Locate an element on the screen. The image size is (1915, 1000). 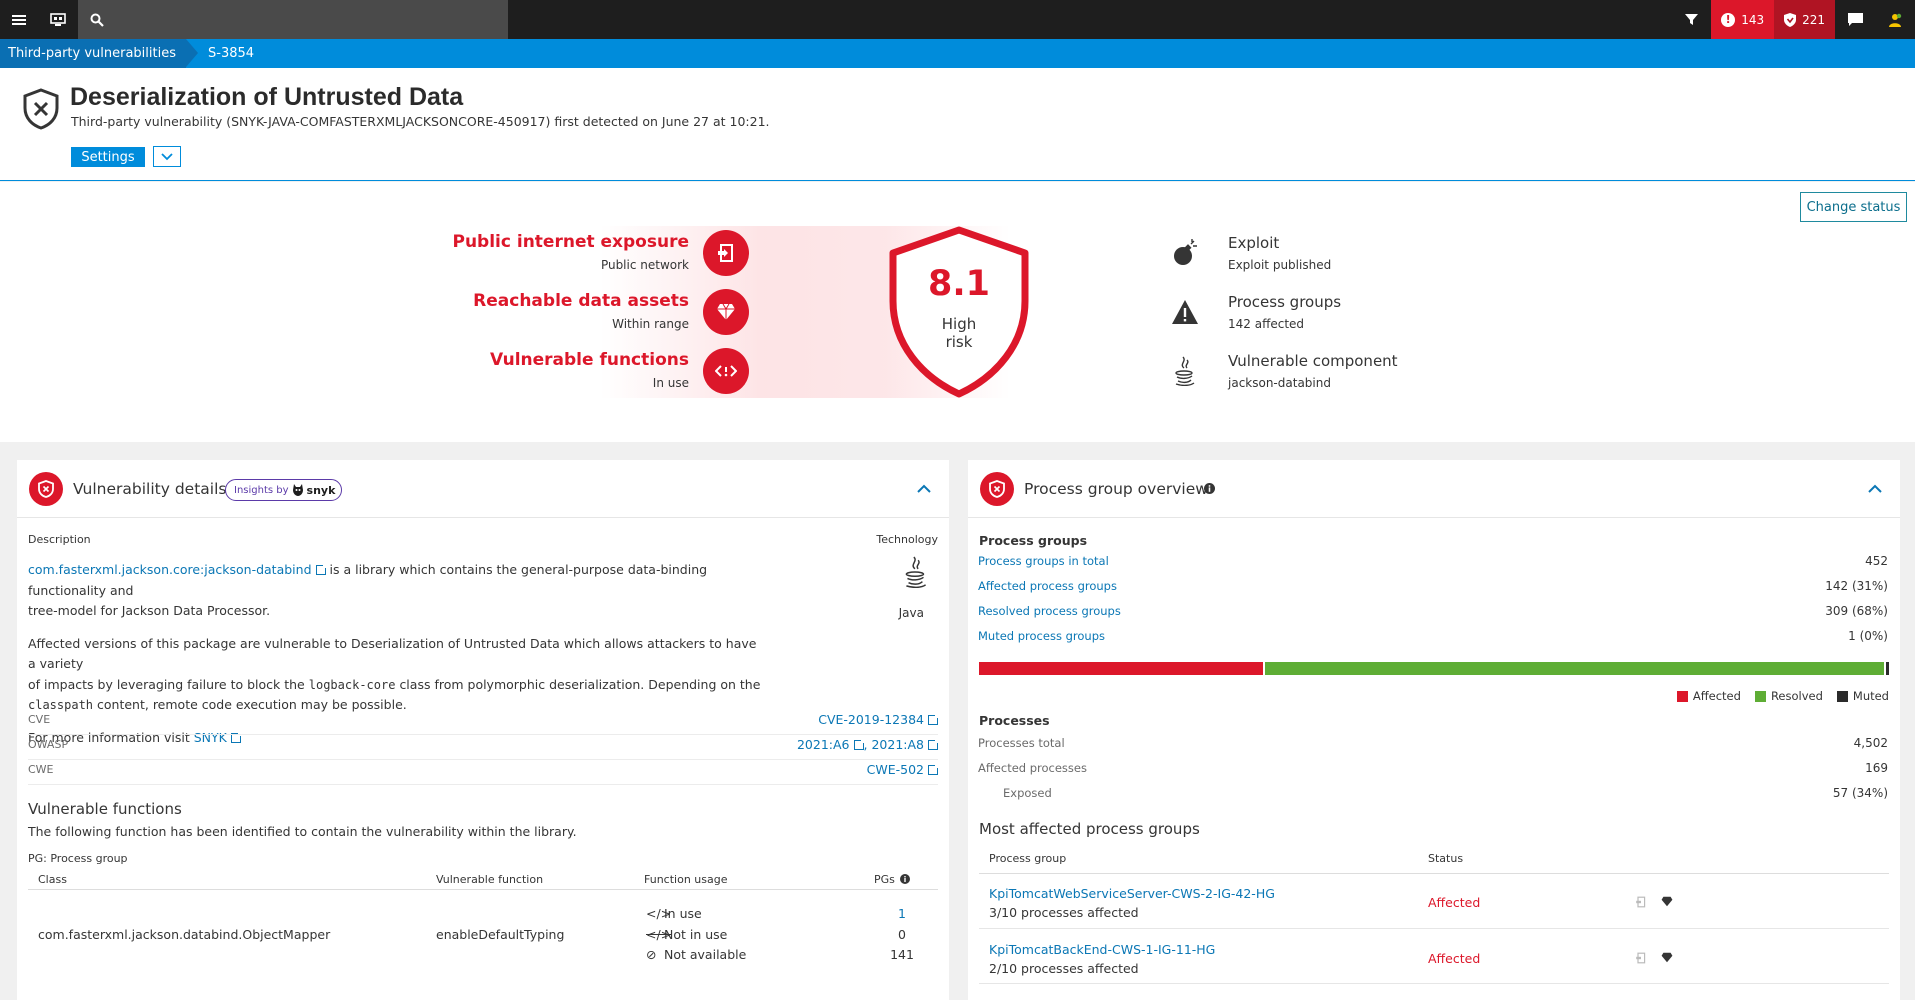
risk-factor-title: Reachable data assets is located at coordinates (581, 301).